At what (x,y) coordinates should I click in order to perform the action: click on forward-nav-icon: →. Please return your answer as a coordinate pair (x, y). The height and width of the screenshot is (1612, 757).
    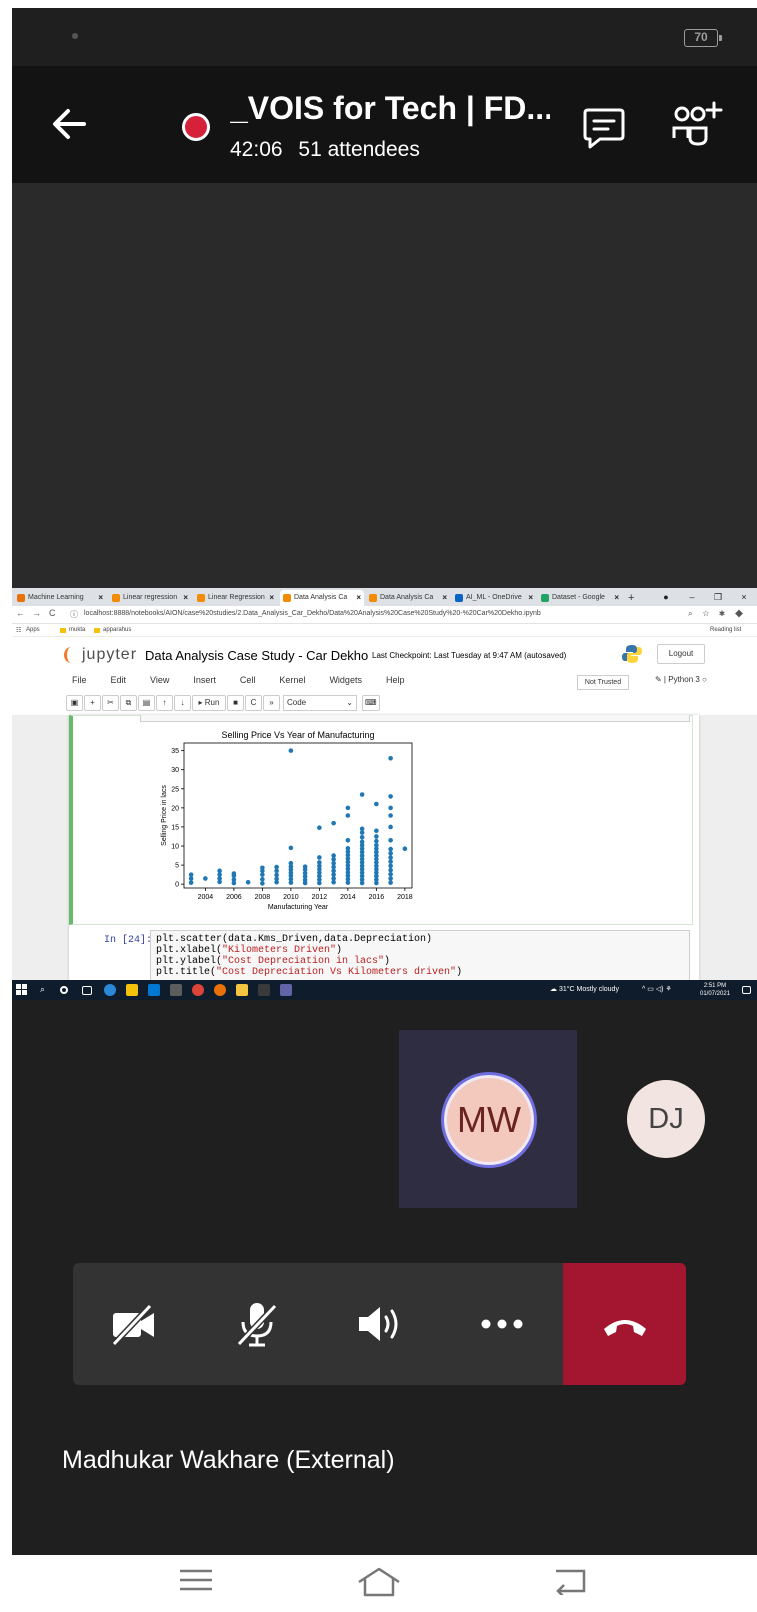
    Looking at the image, I should click on (36, 613).